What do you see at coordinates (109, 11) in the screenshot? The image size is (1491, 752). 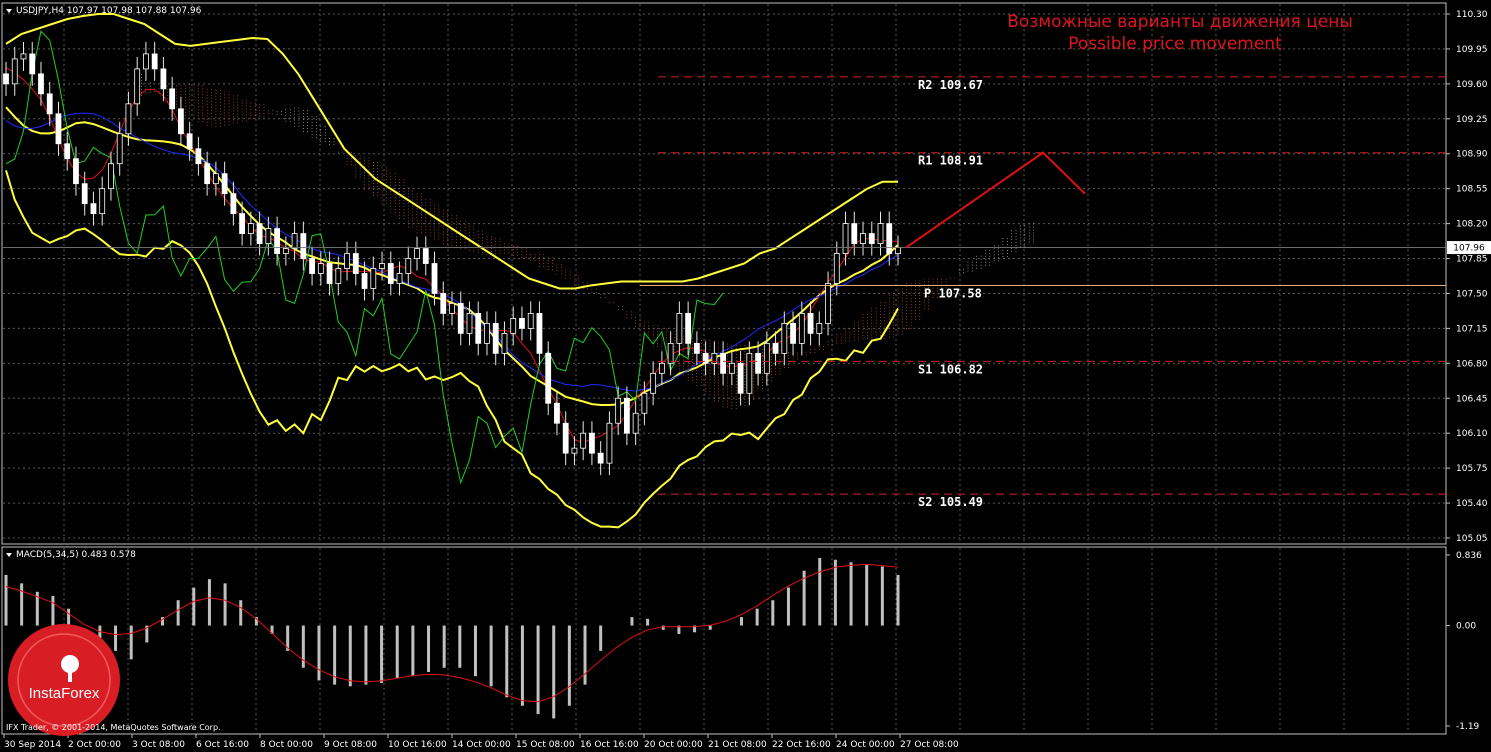 I see `symbol-header: USDJPY,H4 107.97 107.98 107.88 107.96` at bounding box center [109, 11].